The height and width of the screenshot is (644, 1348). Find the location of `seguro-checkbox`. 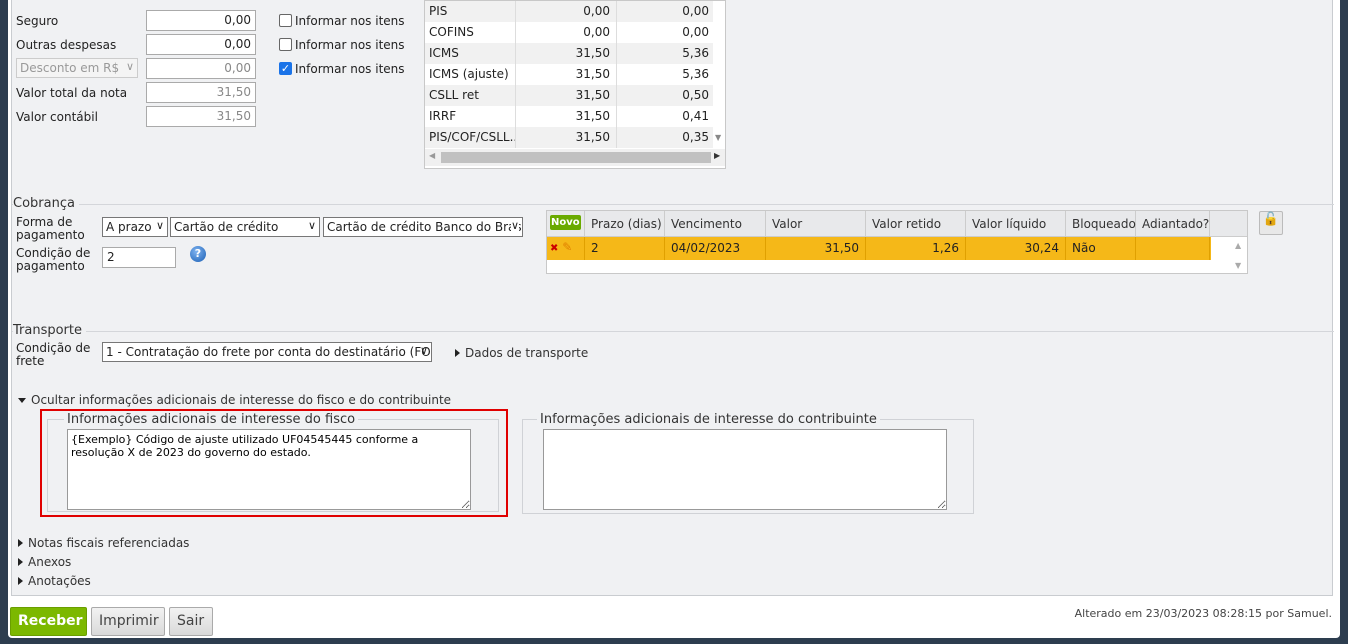

seguro-checkbox is located at coordinates (285, 20).